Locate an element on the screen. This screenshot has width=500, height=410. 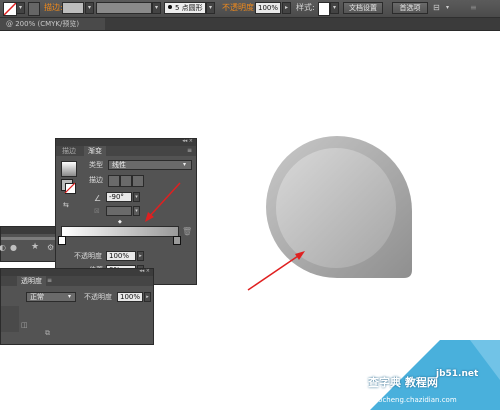
angle-field: -90° is located at coordinates (119, 197).